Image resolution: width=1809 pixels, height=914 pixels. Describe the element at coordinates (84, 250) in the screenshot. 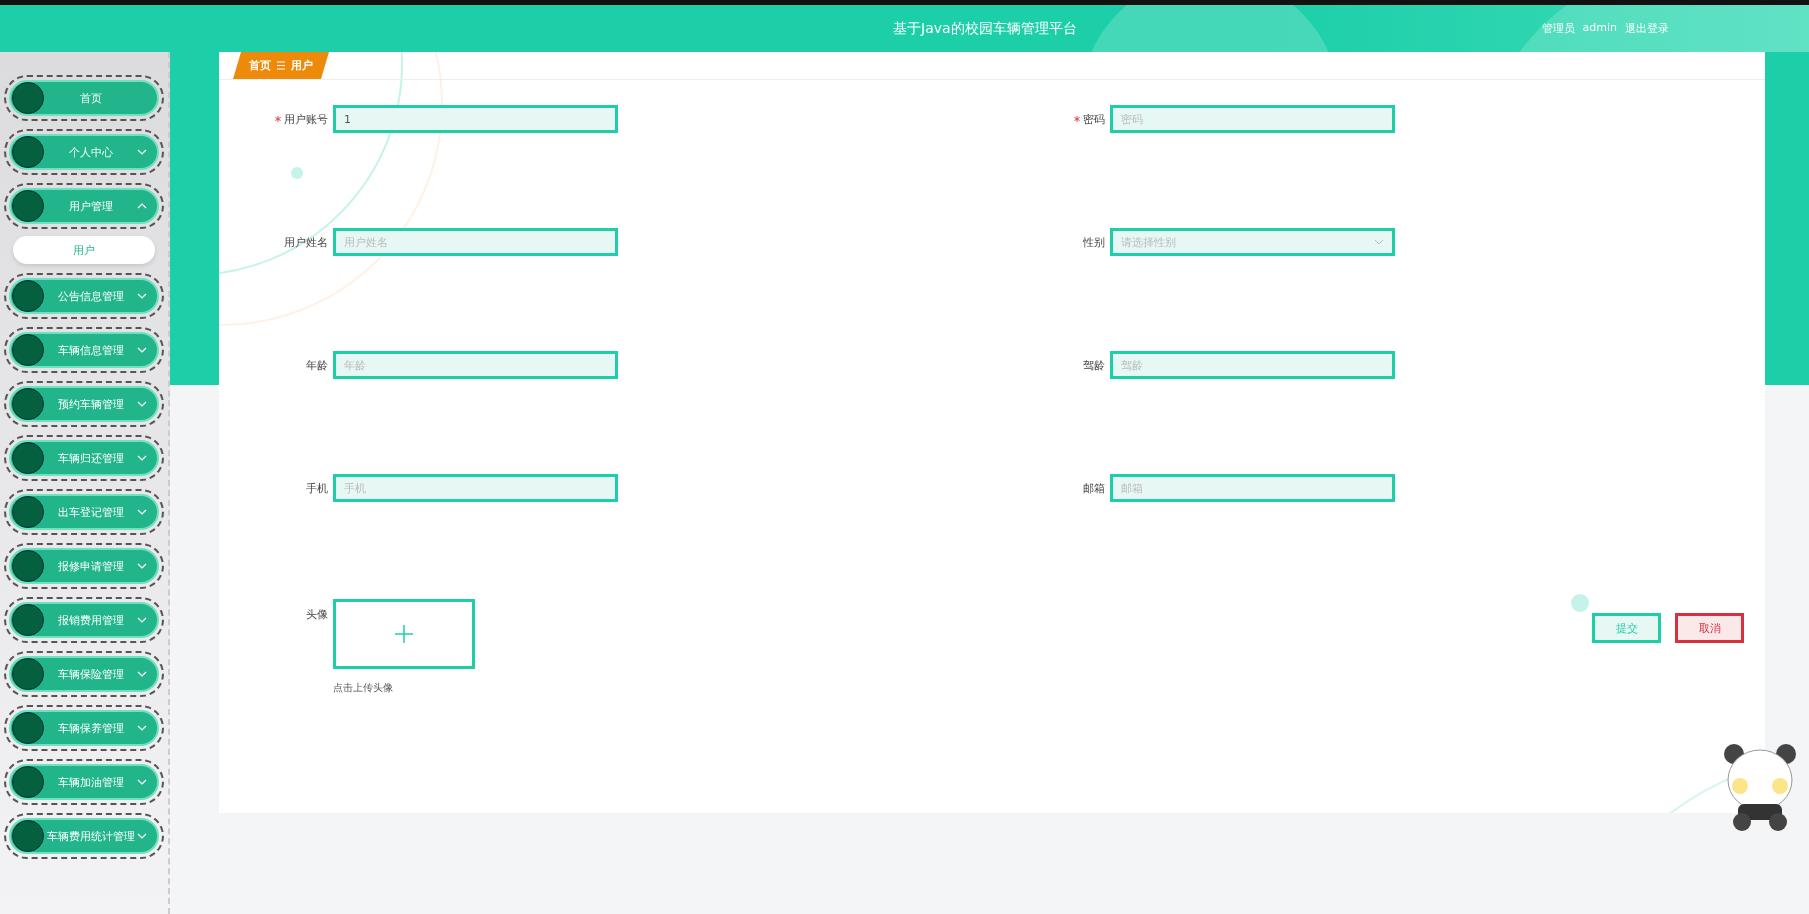

I see `submenu-item: 用户` at that location.